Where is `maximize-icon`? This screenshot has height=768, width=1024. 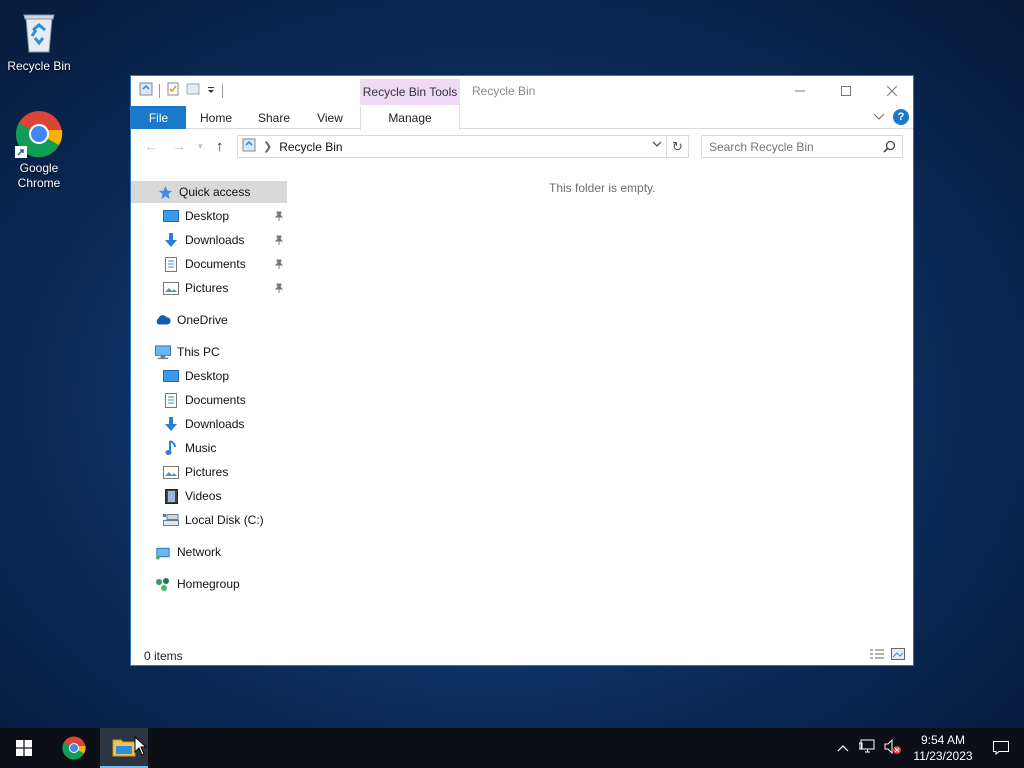 maximize-icon is located at coordinates (846, 90).